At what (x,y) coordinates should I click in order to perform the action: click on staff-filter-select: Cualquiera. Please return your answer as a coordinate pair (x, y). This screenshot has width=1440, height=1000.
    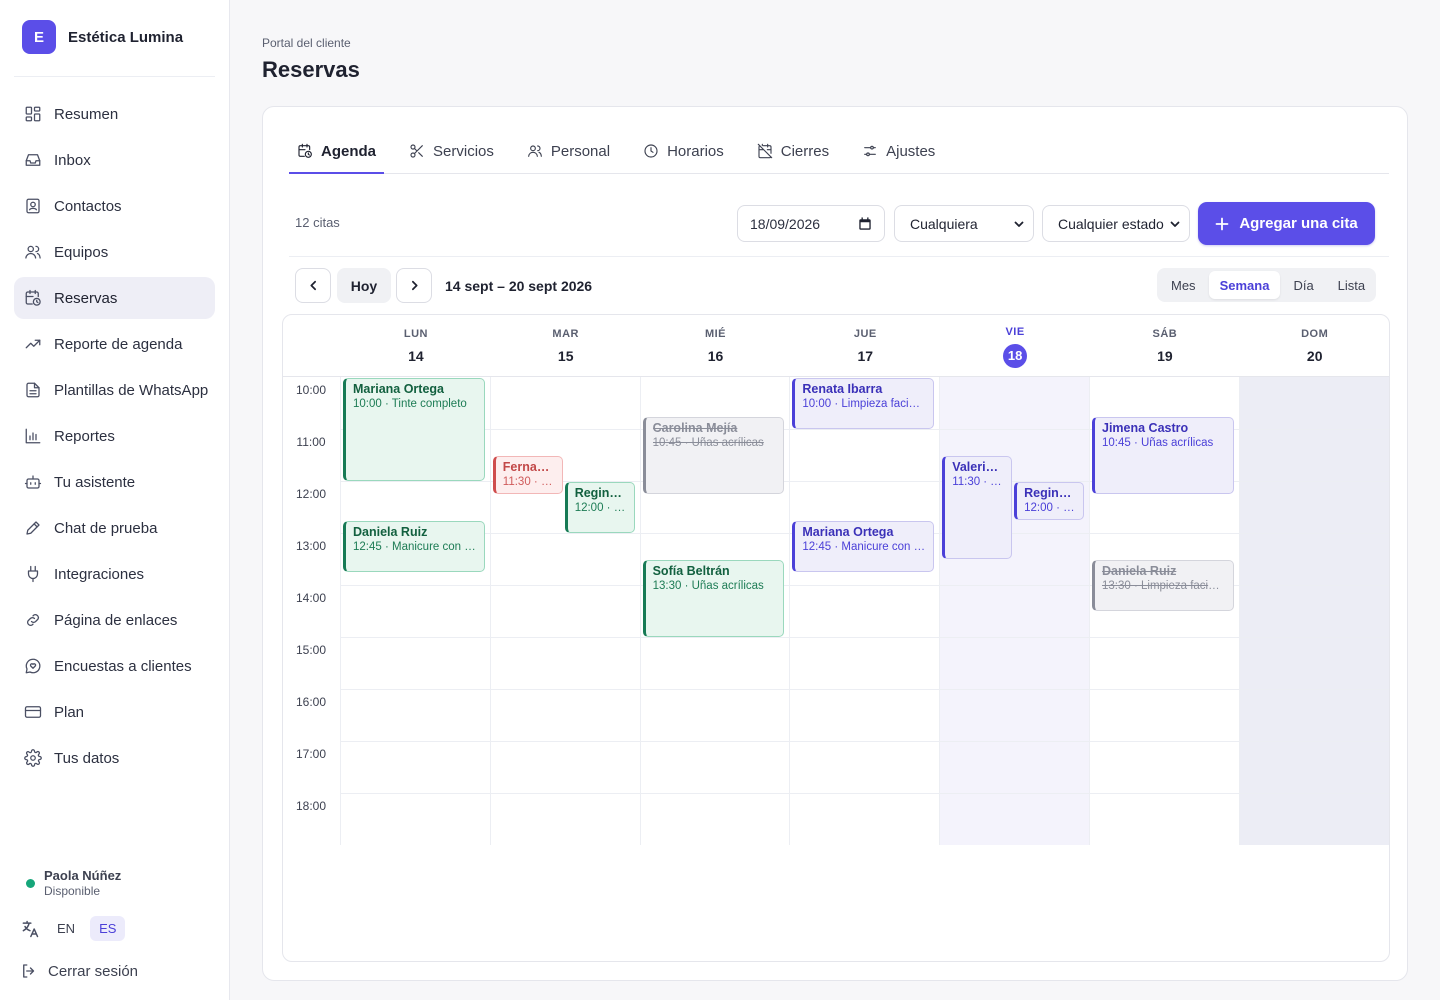
    Looking at the image, I should click on (964, 223).